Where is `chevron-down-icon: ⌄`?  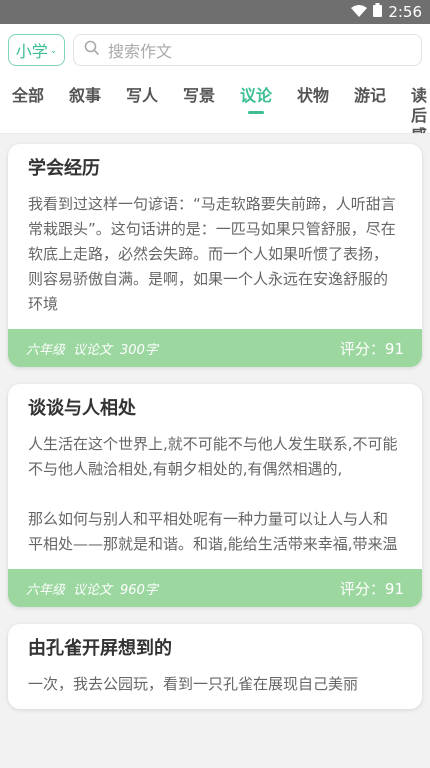 chevron-down-icon: ⌄ is located at coordinates (53, 51).